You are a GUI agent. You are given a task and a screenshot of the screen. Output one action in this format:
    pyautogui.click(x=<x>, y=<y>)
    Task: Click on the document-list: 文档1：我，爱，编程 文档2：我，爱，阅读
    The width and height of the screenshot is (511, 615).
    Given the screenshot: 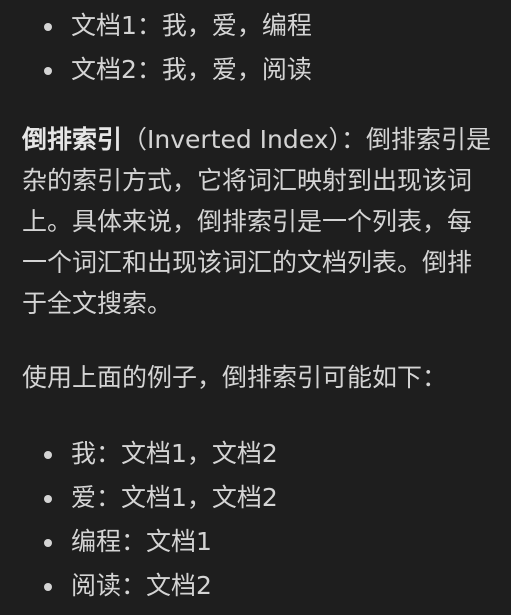 What is the action you would take?
    pyautogui.click(x=156, y=48)
    